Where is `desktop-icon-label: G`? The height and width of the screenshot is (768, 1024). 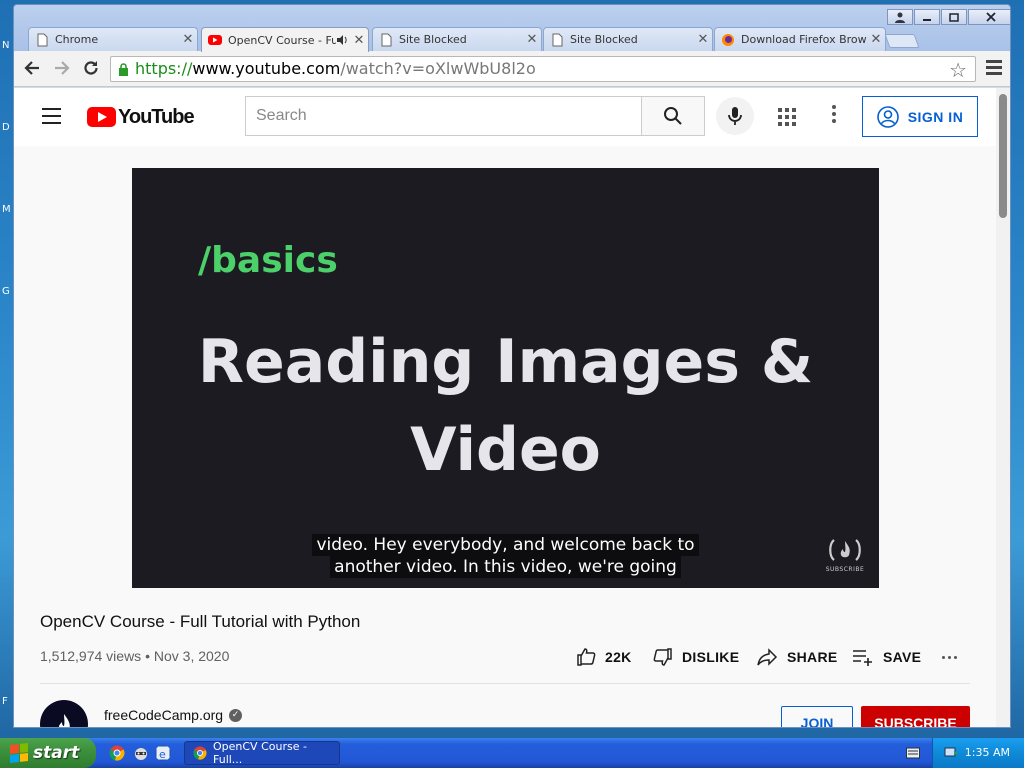
desktop-icon-label: G is located at coordinates (6, 291).